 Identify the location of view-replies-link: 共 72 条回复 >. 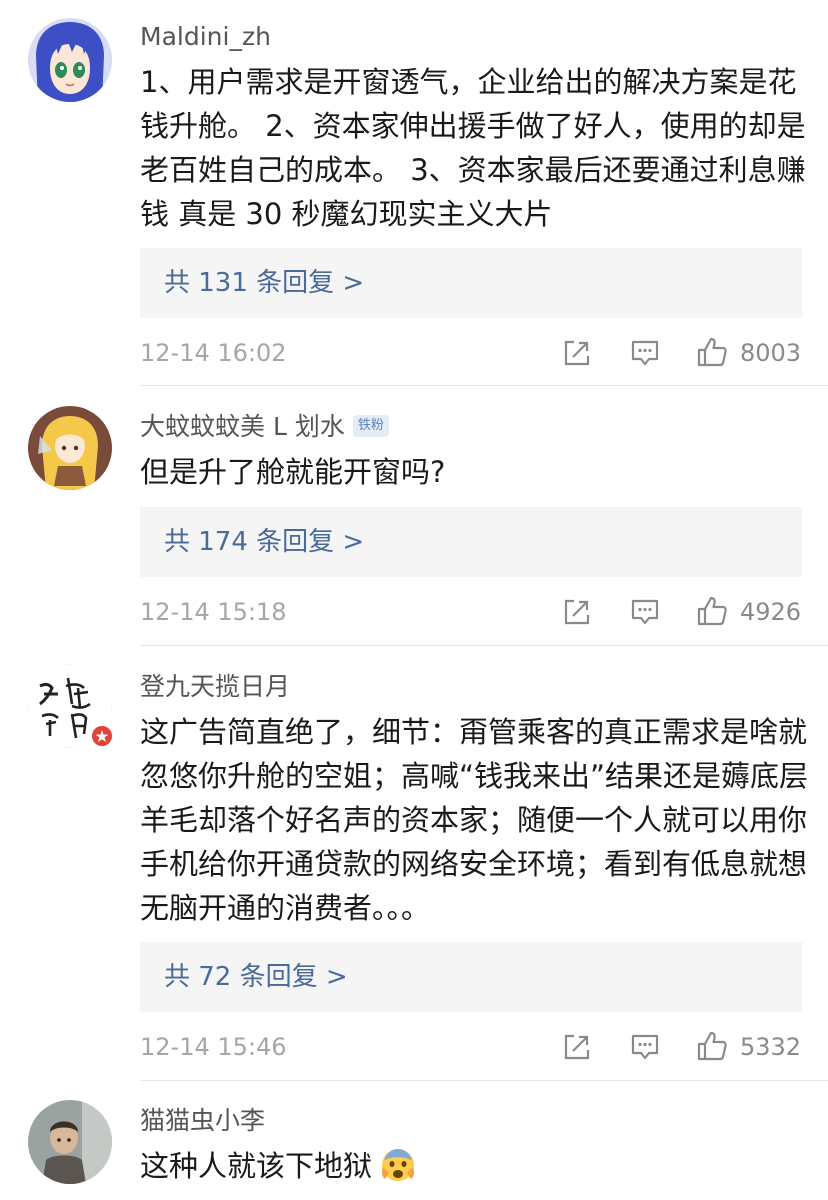
(471, 977).